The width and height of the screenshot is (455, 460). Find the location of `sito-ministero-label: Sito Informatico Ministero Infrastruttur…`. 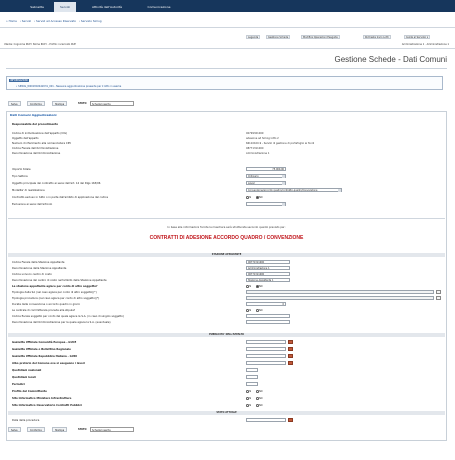

sito-ministero-label: Sito Informatico Ministero Infrastruttur… is located at coordinates (42, 398).